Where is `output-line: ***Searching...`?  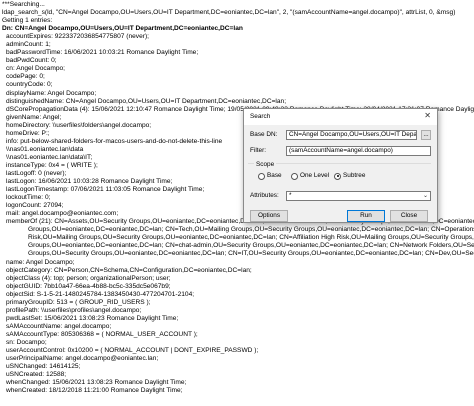 output-line: ***Searching... is located at coordinates (23, 4).